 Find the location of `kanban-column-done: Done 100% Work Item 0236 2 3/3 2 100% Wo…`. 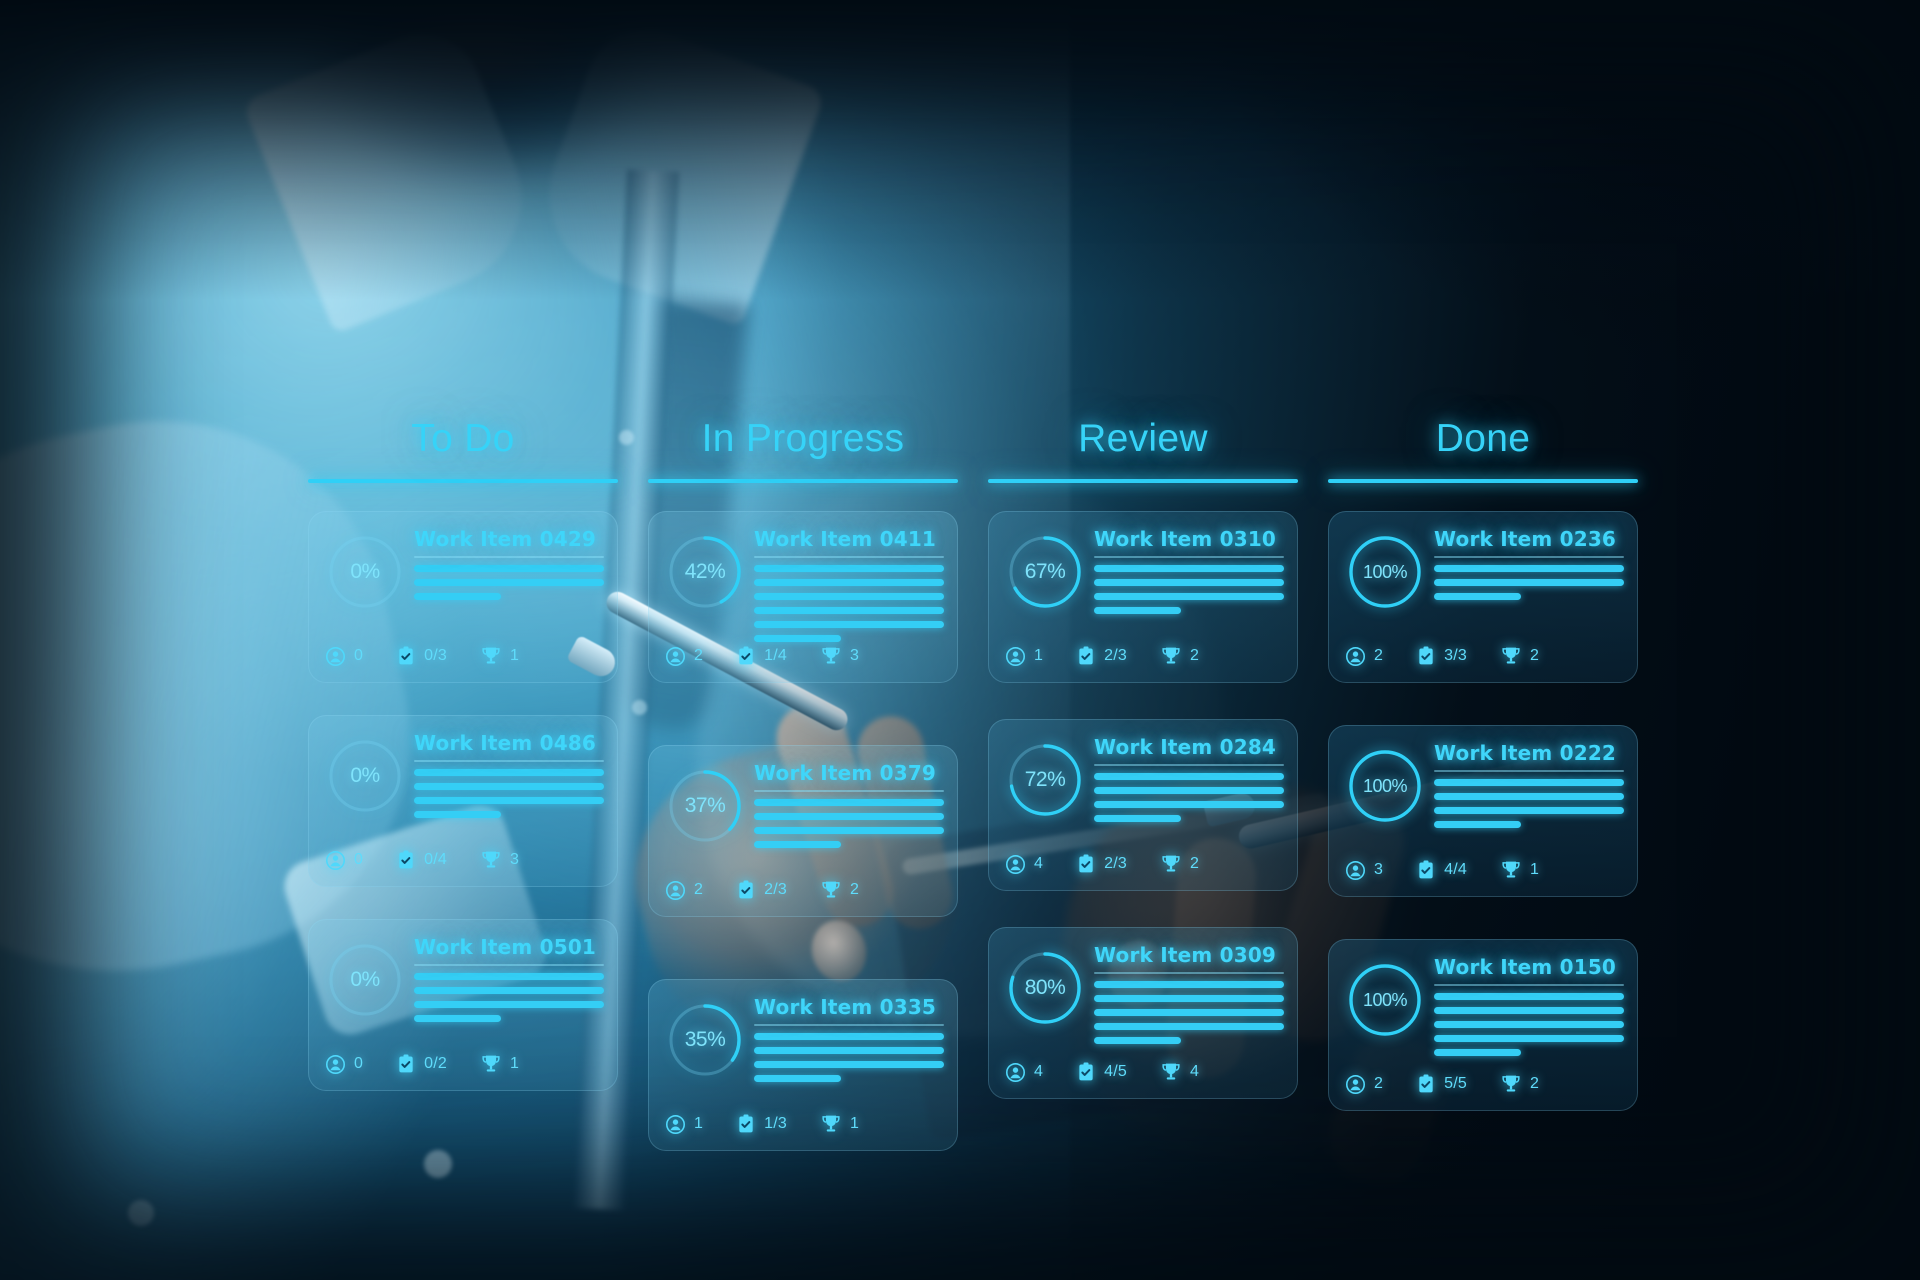

kanban-column-done: Done 100% Work Item 0236 2 3/3 2 100% Wo… is located at coordinates (1483, 760).